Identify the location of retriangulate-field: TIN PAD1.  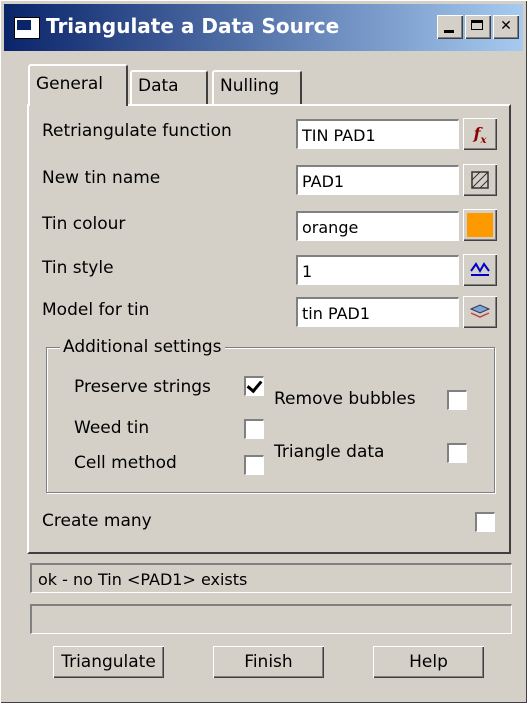
(377, 134).